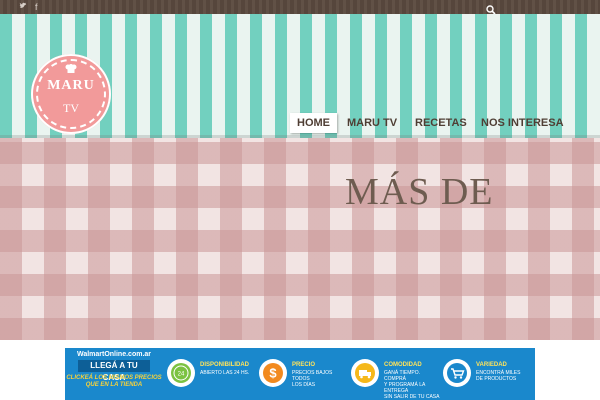  What do you see at coordinates (313, 123) in the screenshot?
I see `nav-item-home: HOME` at bounding box center [313, 123].